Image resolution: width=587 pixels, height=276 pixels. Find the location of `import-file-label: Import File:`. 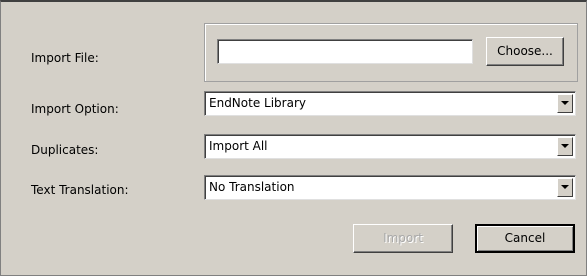

import-file-label: Import File: is located at coordinates (65, 58).